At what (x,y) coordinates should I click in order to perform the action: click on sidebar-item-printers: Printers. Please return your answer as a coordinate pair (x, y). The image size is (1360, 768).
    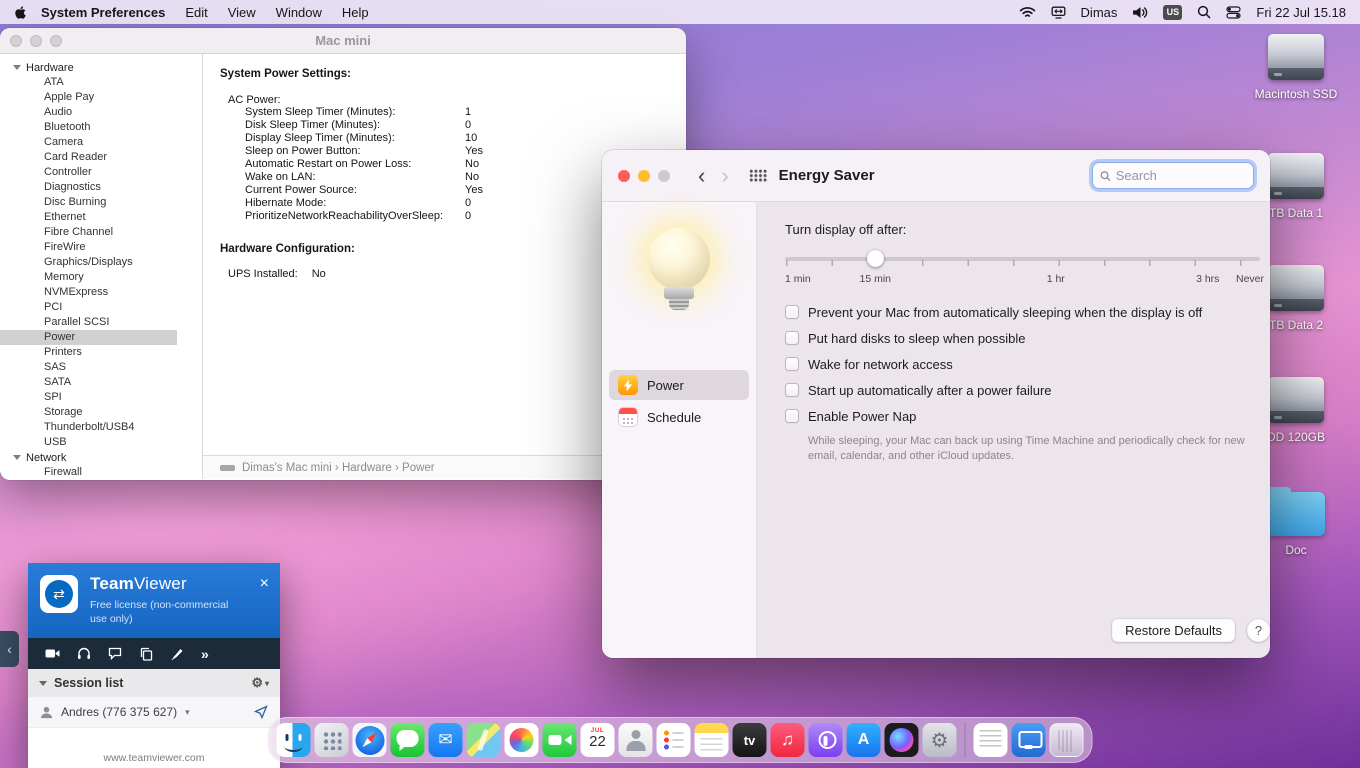
    Looking at the image, I should click on (101, 352).